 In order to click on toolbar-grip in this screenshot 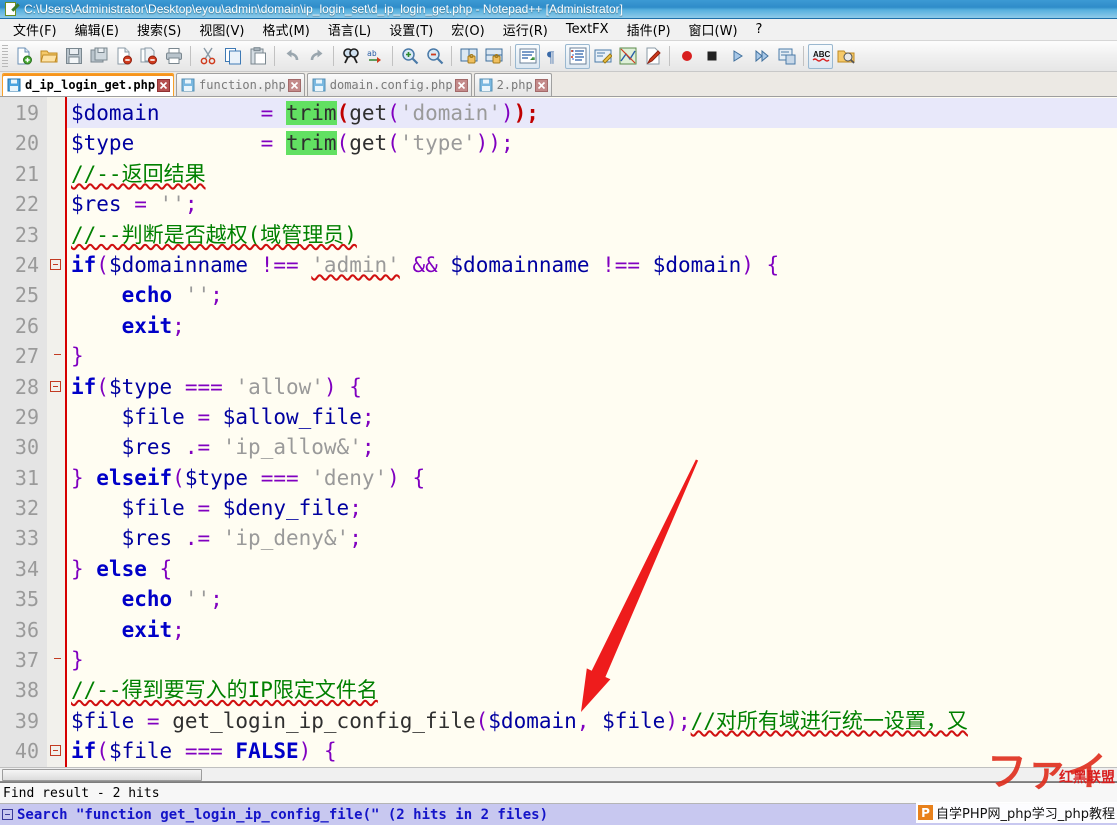, I will do `click(5, 56)`.